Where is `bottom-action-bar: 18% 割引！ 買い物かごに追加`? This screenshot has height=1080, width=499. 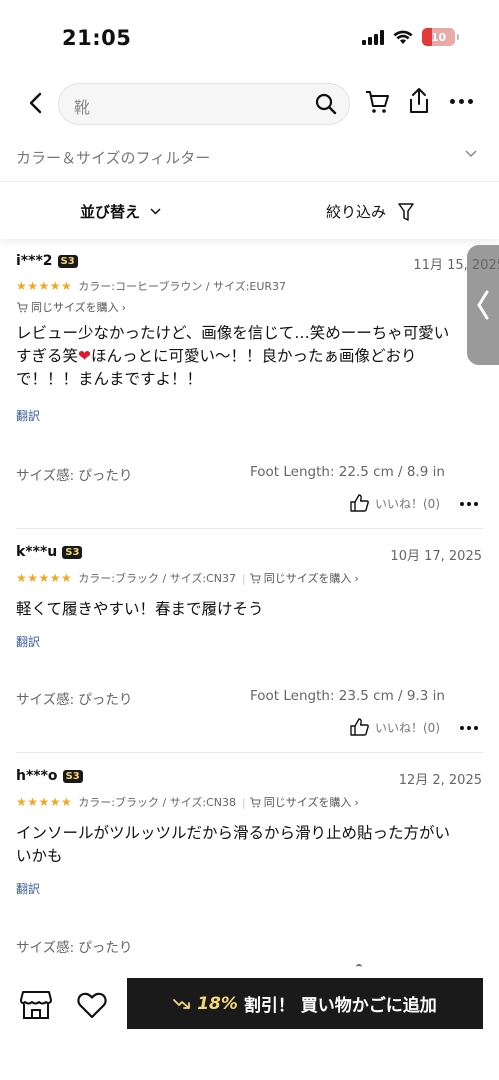 bottom-action-bar: 18% 割引！ 買い物かごに追加 is located at coordinates (249, 1024).